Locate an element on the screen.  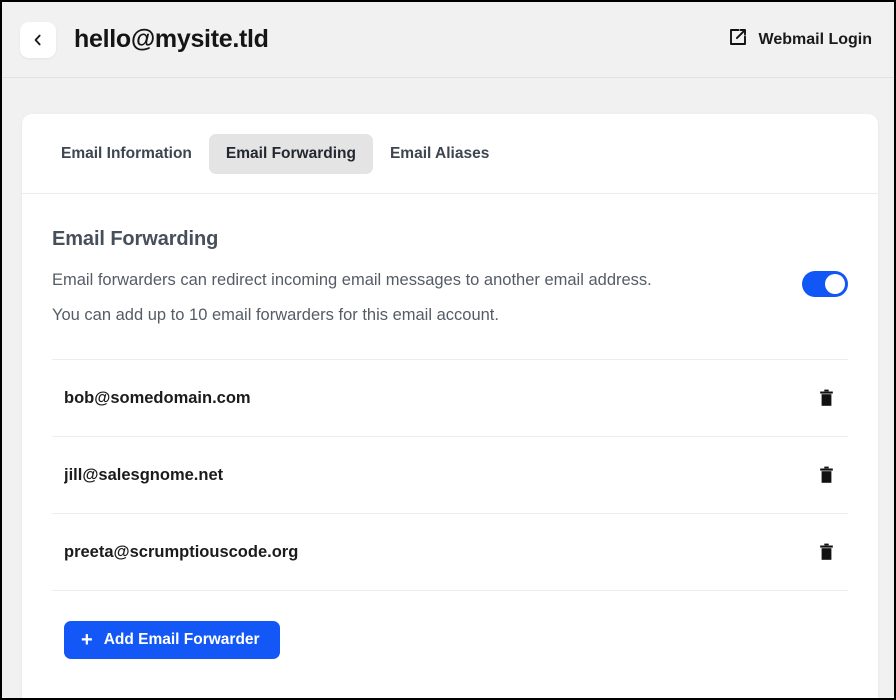
webmail-login-label: Webmail Login is located at coordinates (815, 39).